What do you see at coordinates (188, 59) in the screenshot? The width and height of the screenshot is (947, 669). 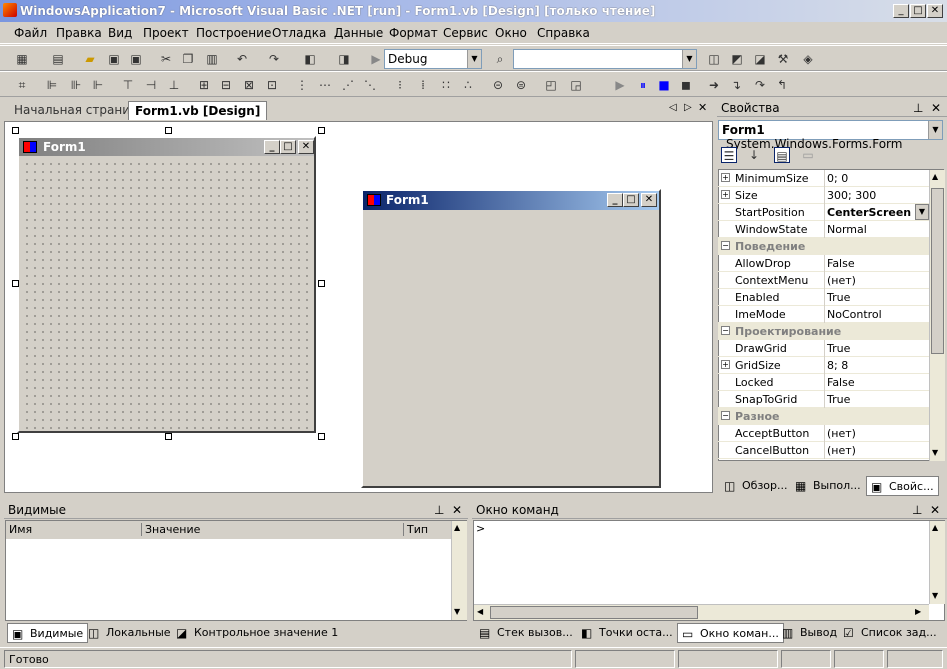 I see `copy-icon: ❐` at bounding box center [188, 59].